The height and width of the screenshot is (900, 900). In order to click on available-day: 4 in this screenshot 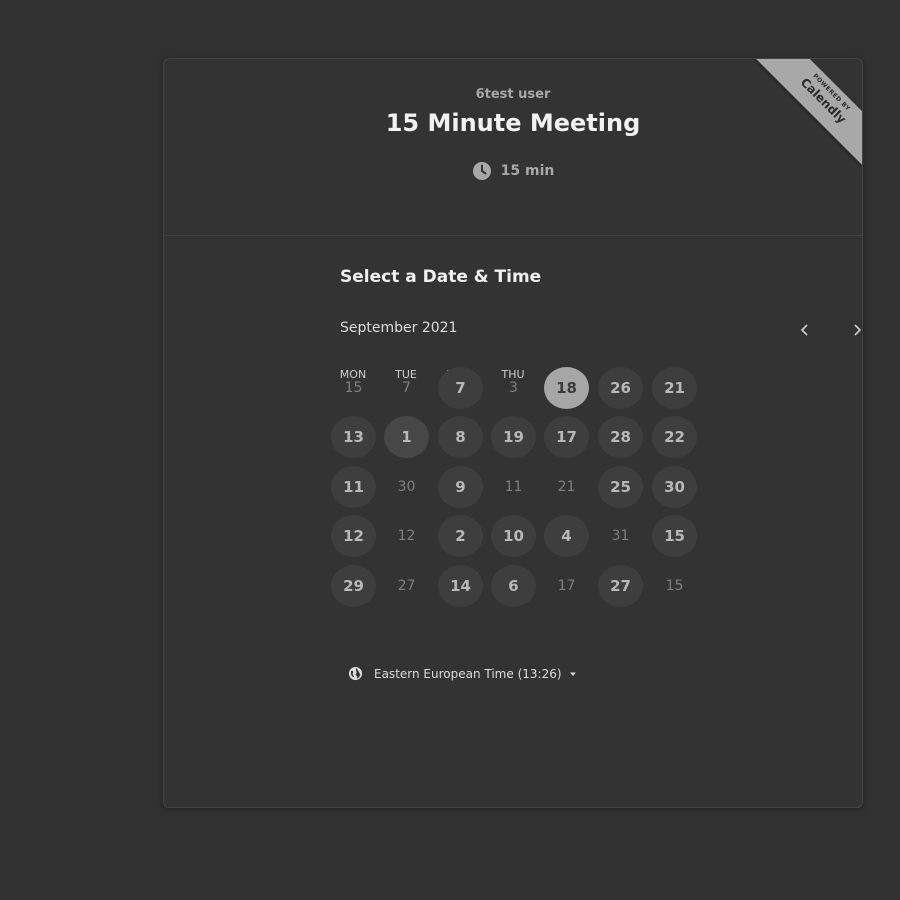, I will do `click(566, 536)`.